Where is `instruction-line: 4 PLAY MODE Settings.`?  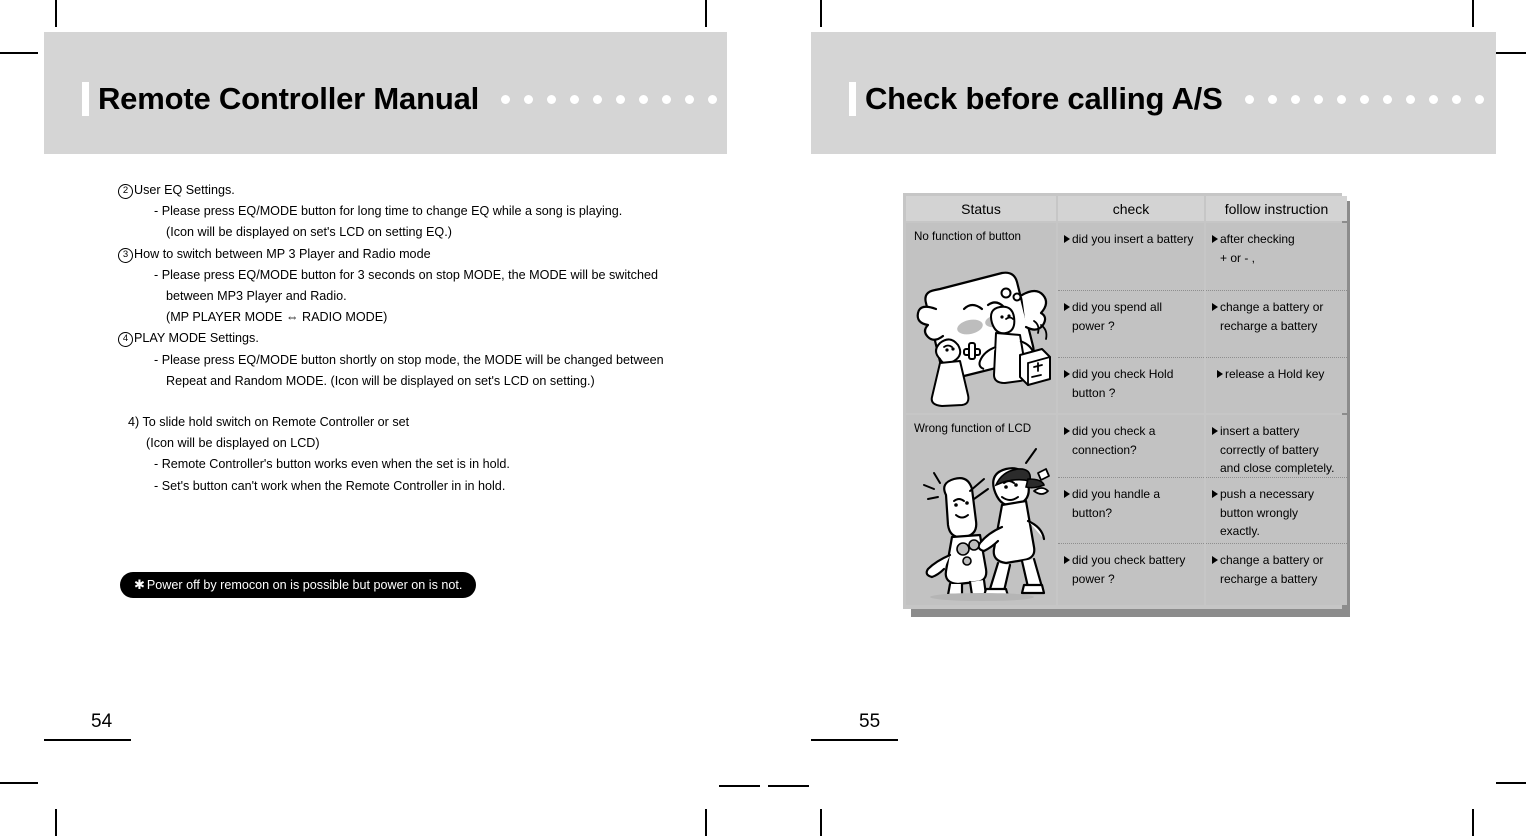
instruction-line: 4 PLAY MODE Settings. is located at coordinates (418, 338).